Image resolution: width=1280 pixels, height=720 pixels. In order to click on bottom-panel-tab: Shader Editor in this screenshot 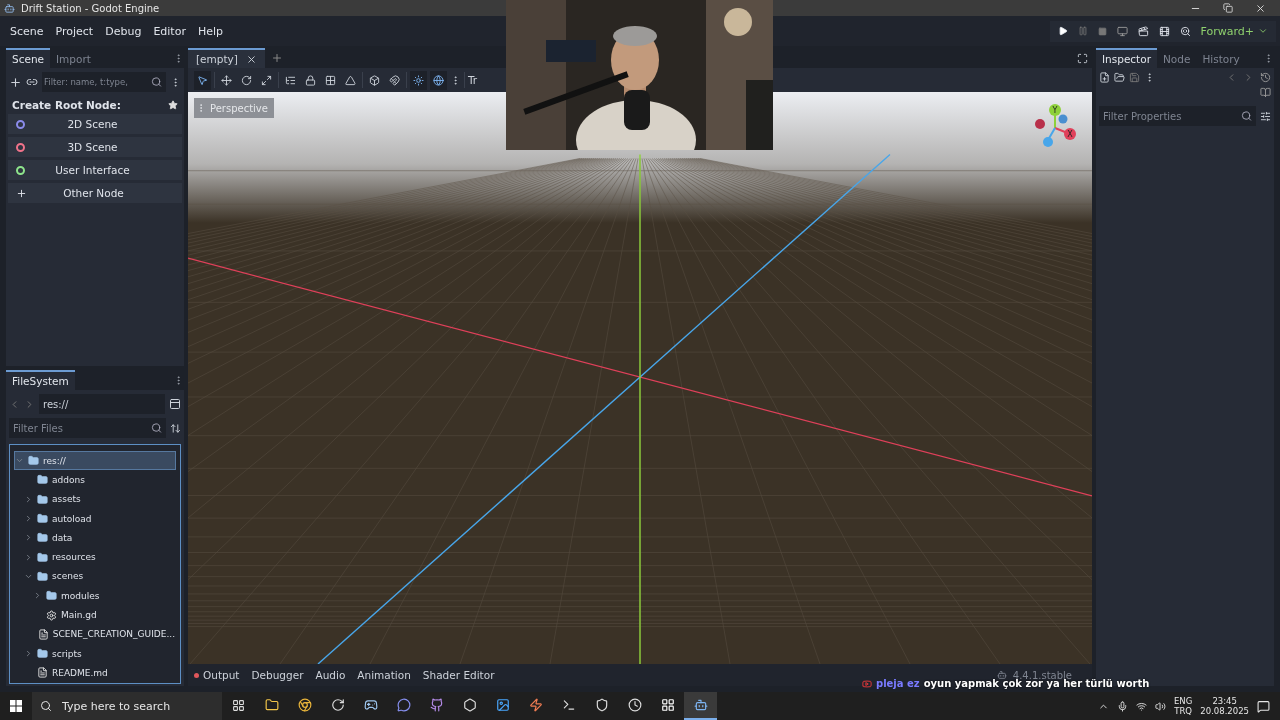, I will do `click(458, 675)`.